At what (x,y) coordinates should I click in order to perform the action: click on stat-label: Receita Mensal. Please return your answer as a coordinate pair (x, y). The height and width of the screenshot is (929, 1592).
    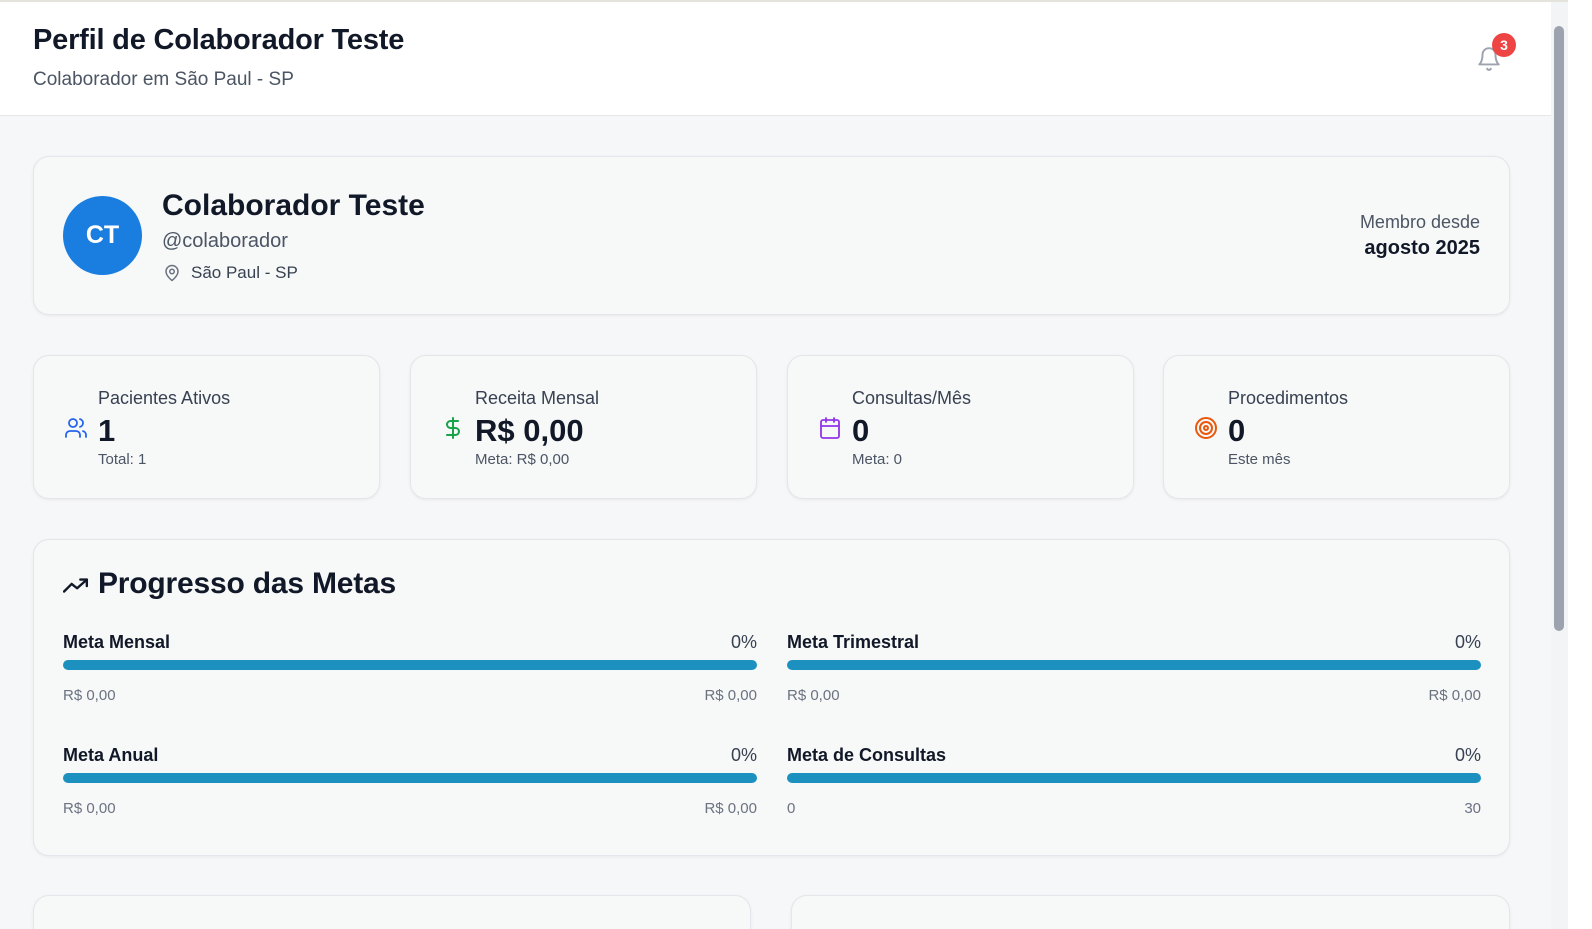
    Looking at the image, I should click on (537, 398).